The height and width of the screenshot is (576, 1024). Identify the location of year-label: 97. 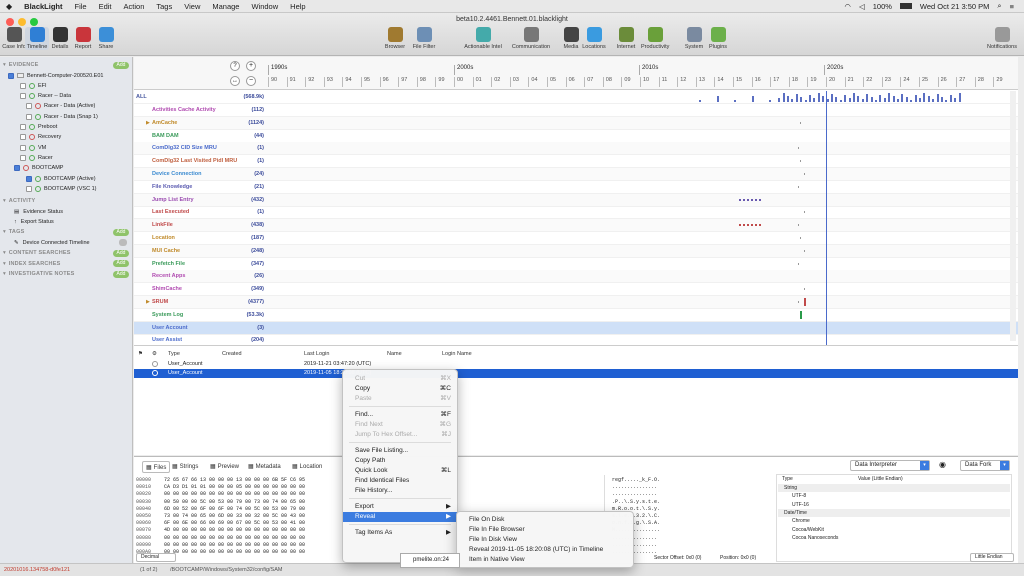
(402, 82).